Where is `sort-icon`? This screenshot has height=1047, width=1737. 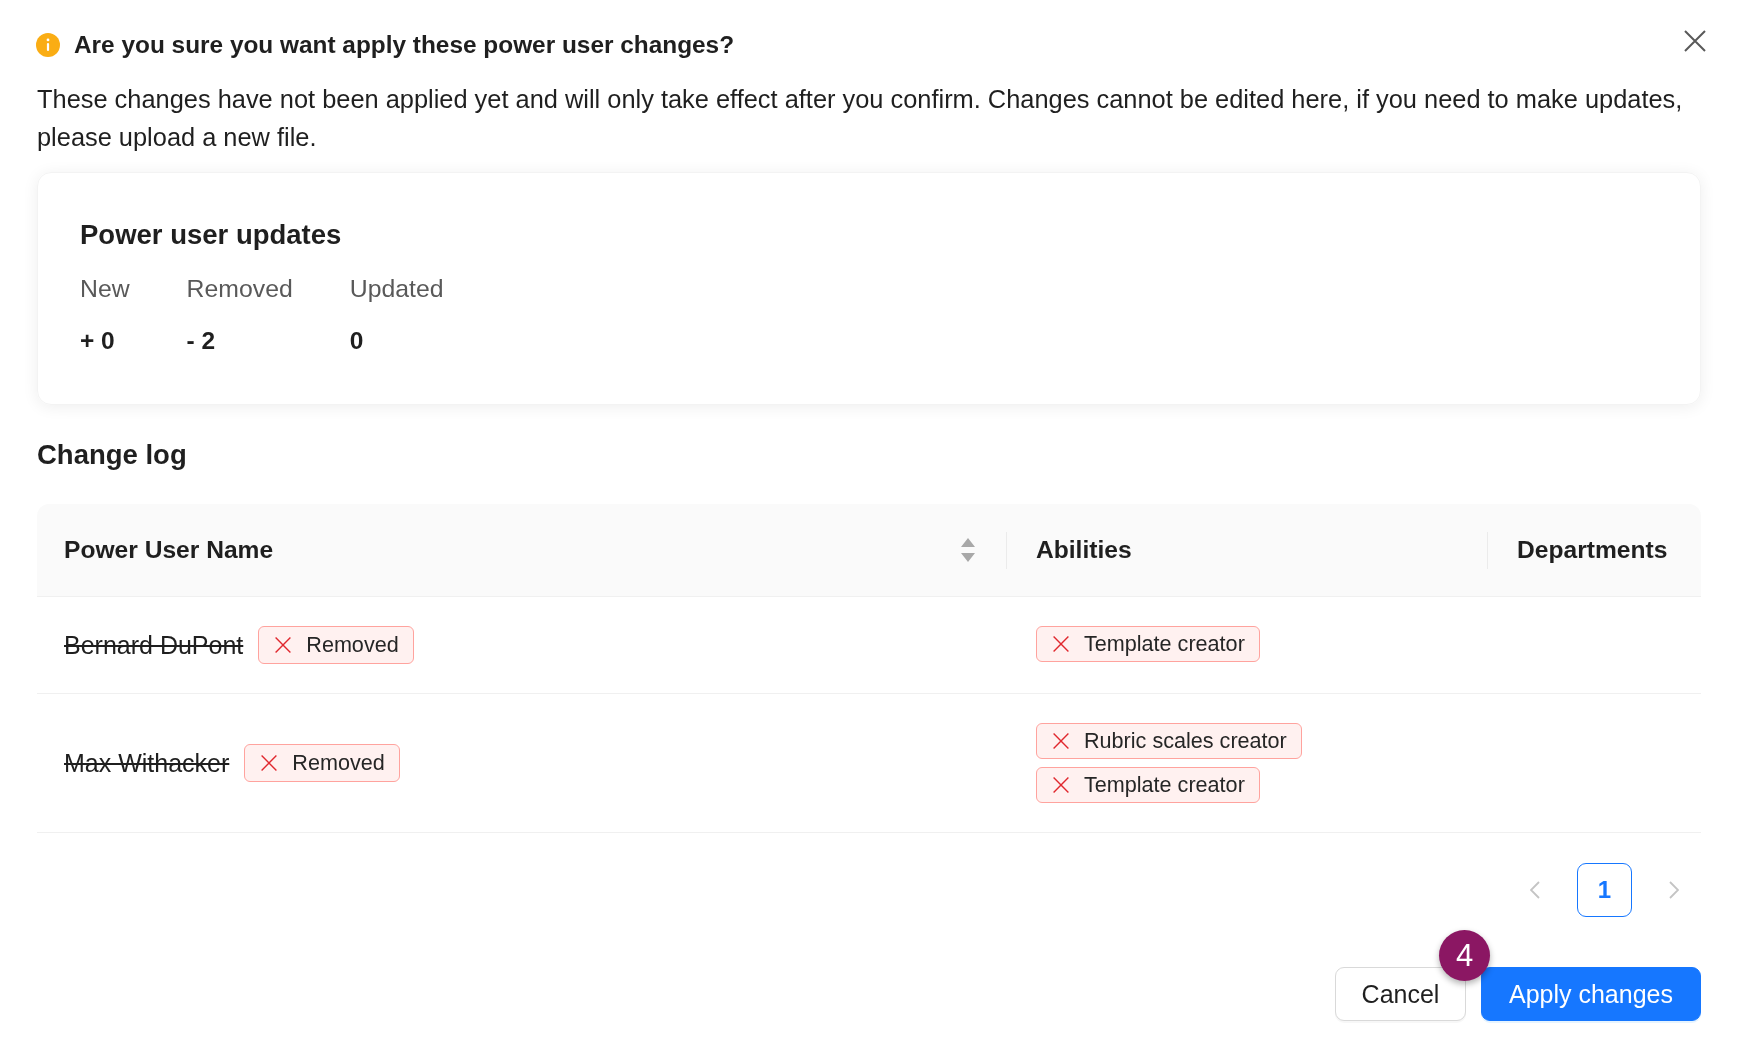
sort-icon is located at coordinates (968, 550).